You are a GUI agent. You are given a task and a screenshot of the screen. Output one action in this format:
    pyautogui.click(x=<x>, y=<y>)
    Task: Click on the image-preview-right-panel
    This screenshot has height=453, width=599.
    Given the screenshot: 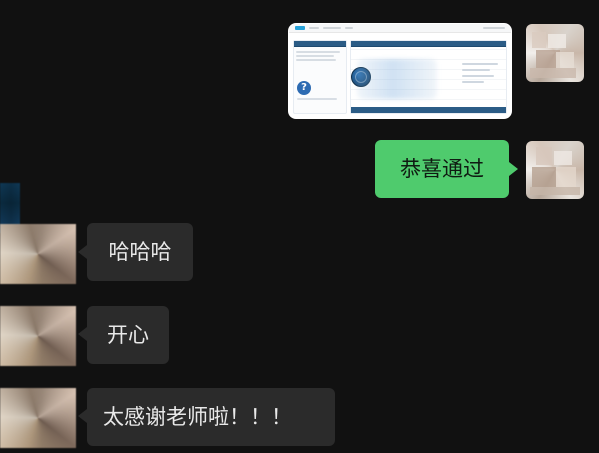 What is the action you would take?
    pyautogui.click(x=428, y=77)
    